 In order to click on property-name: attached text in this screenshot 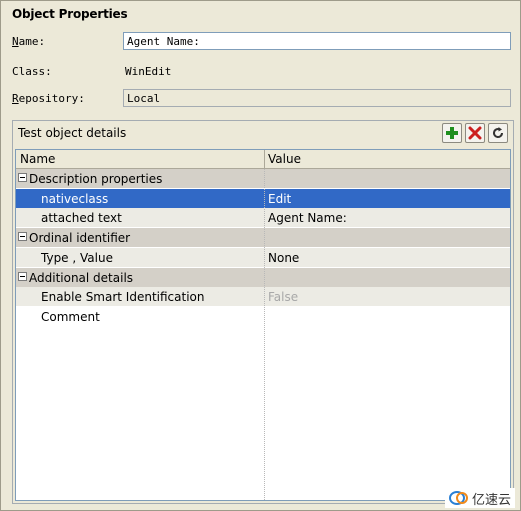, I will do `click(81, 218)`.